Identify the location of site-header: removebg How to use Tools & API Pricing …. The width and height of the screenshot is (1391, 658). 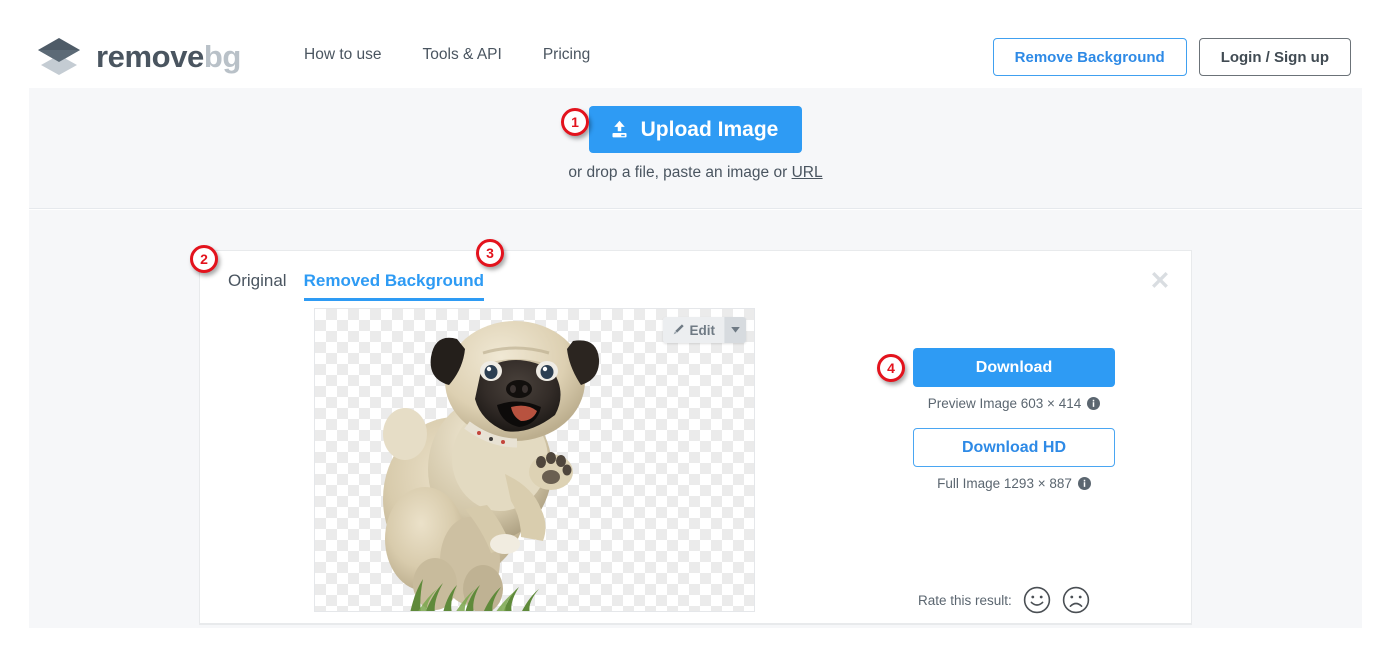
(695, 44).